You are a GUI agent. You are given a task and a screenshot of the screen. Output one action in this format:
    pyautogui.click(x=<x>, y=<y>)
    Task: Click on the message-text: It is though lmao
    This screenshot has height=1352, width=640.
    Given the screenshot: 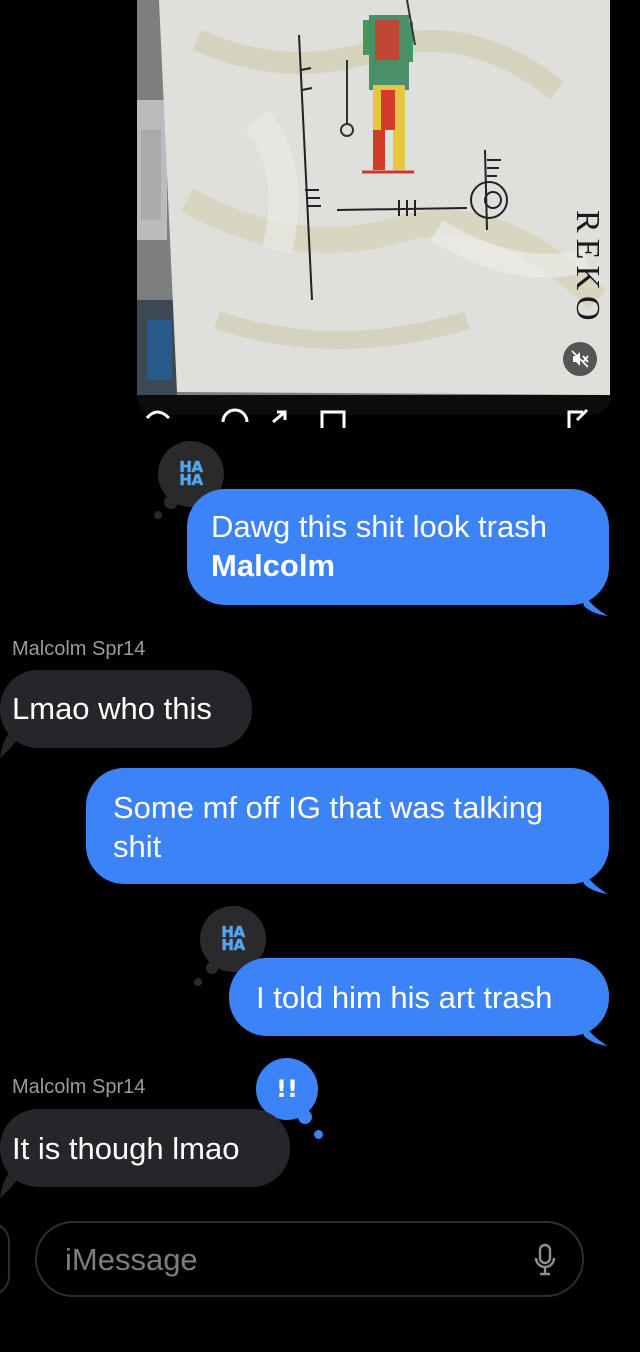 What is the action you would take?
    pyautogui.click(x=126, y=1148)
    